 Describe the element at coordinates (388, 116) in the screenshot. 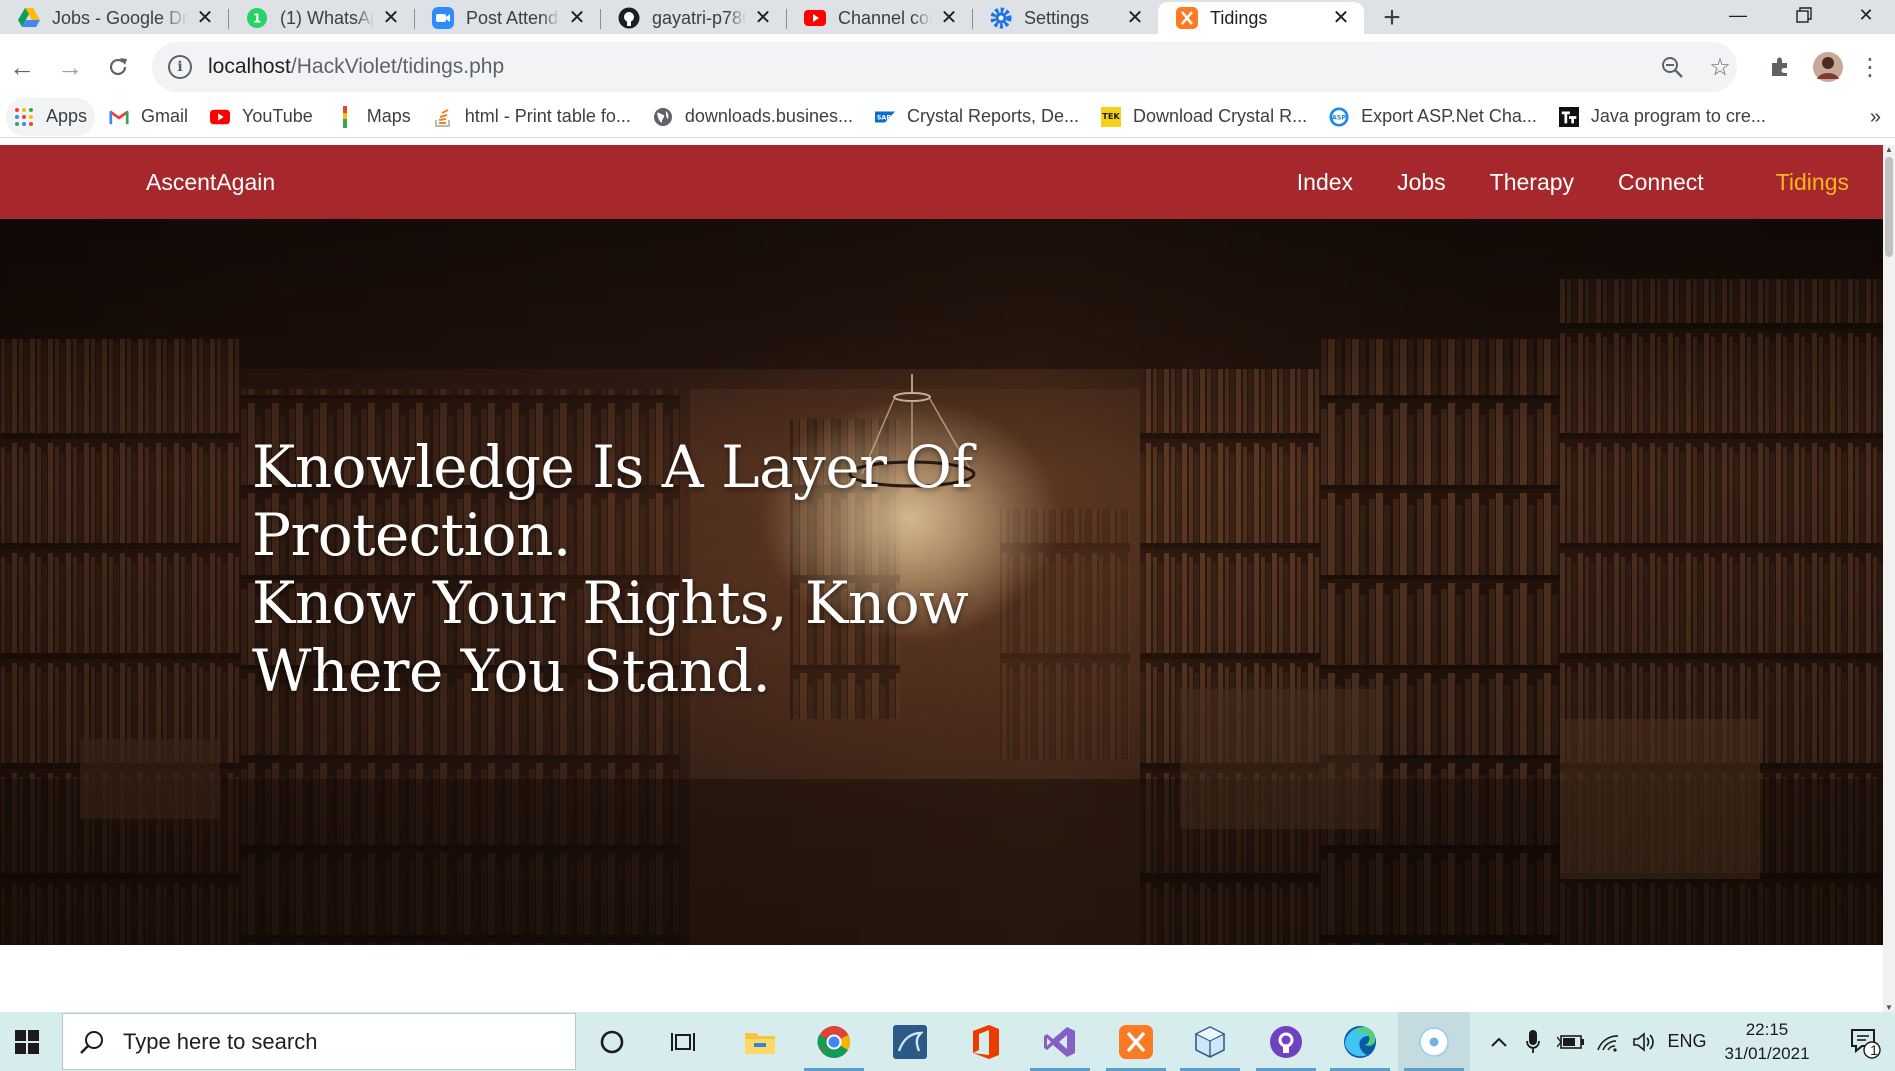

I see `bookmark-label: Maps` at that location.